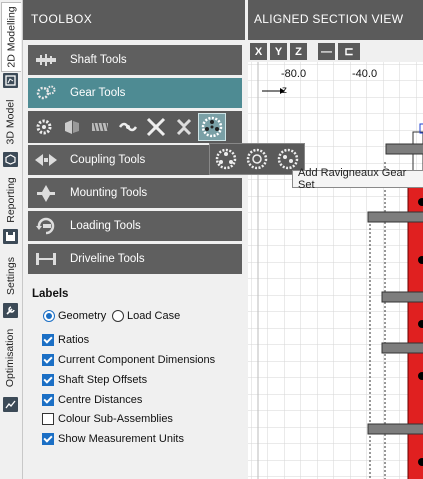 The height and width of the screenshot is (479, 423). I want to click on labels-title: Labels, so click(50, 294).